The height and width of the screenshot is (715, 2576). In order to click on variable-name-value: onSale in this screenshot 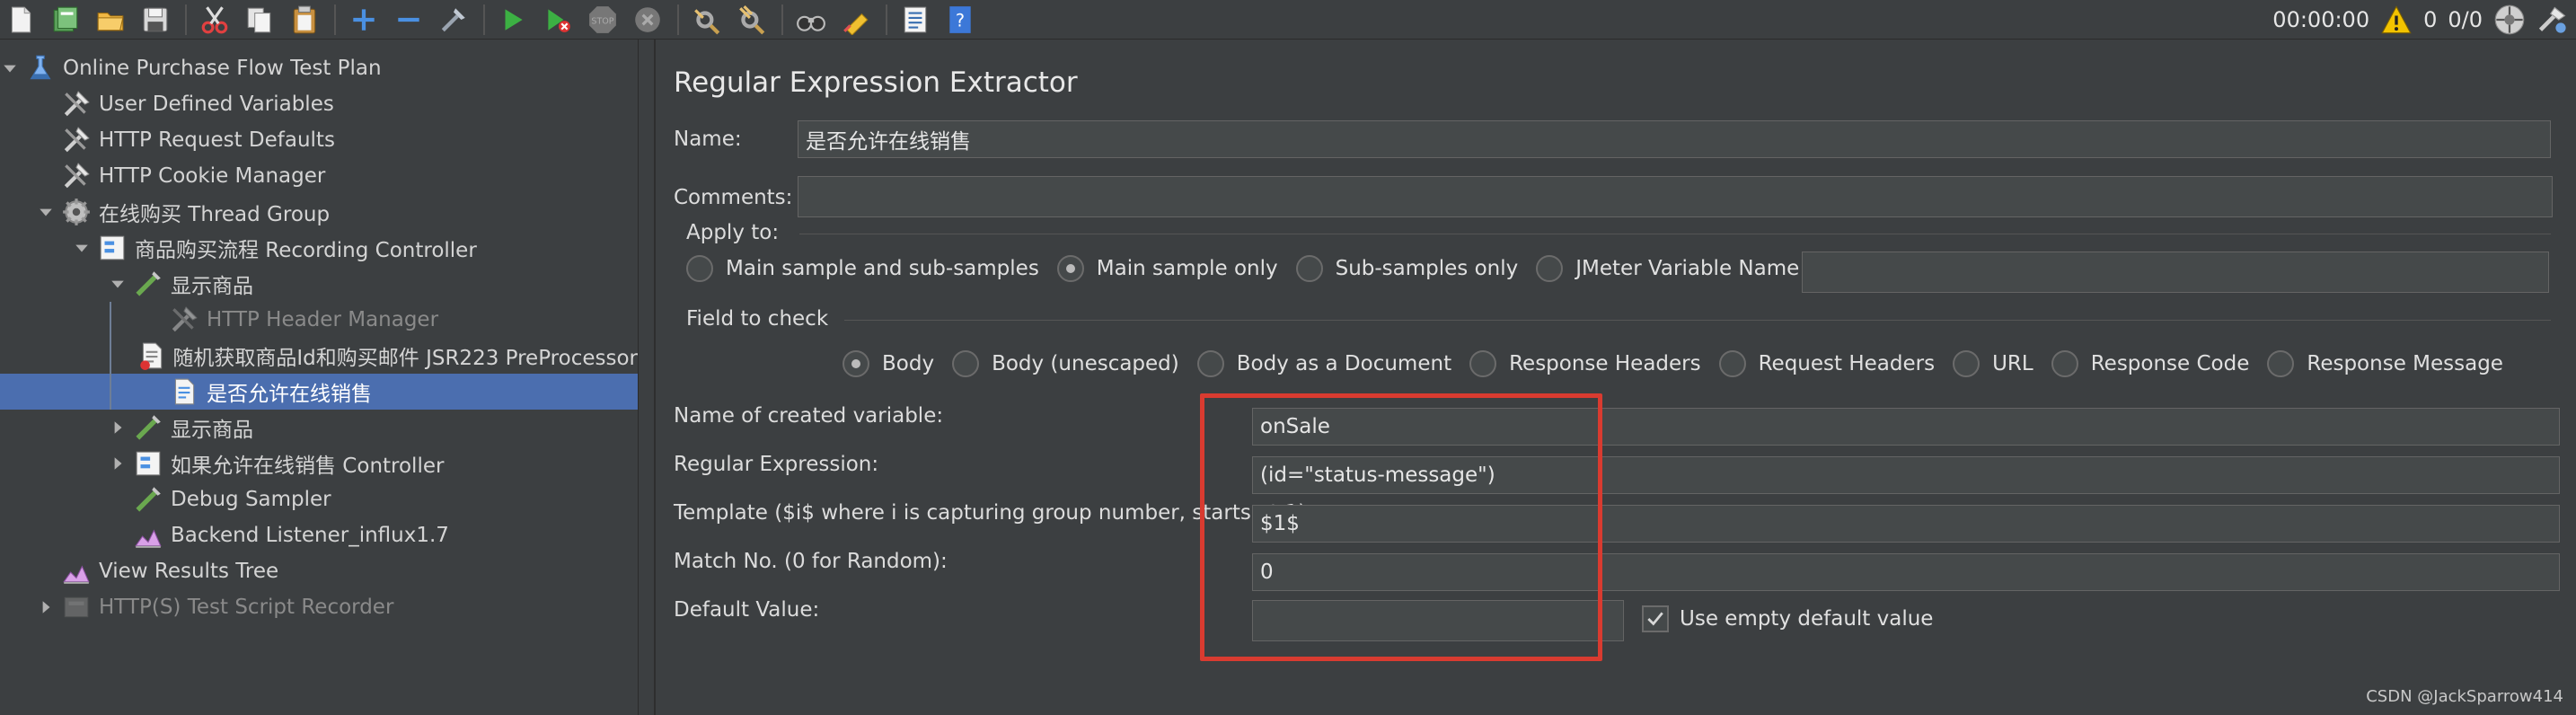, I will do `click(1295, 426)`.